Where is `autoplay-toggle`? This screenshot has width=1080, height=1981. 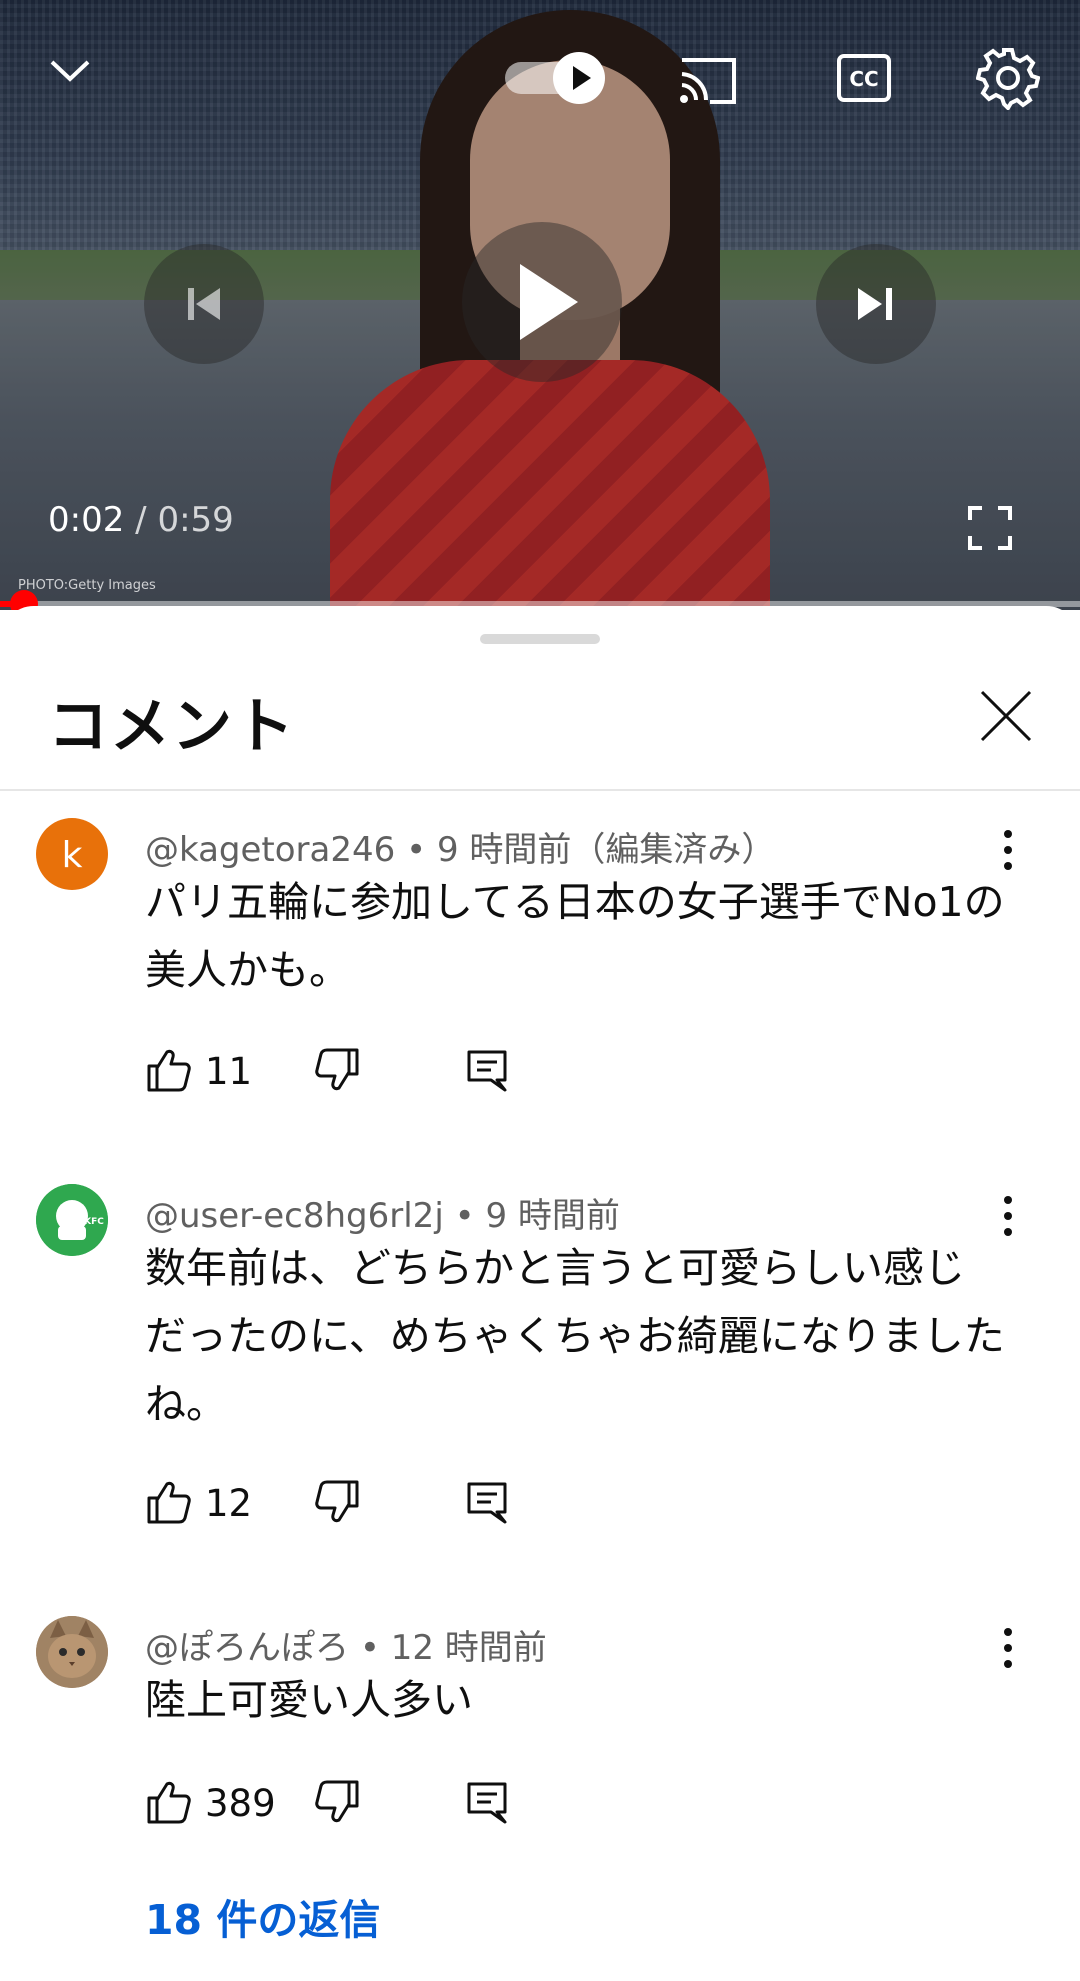
autoplay-toggle is located at coordinates (559, 78).